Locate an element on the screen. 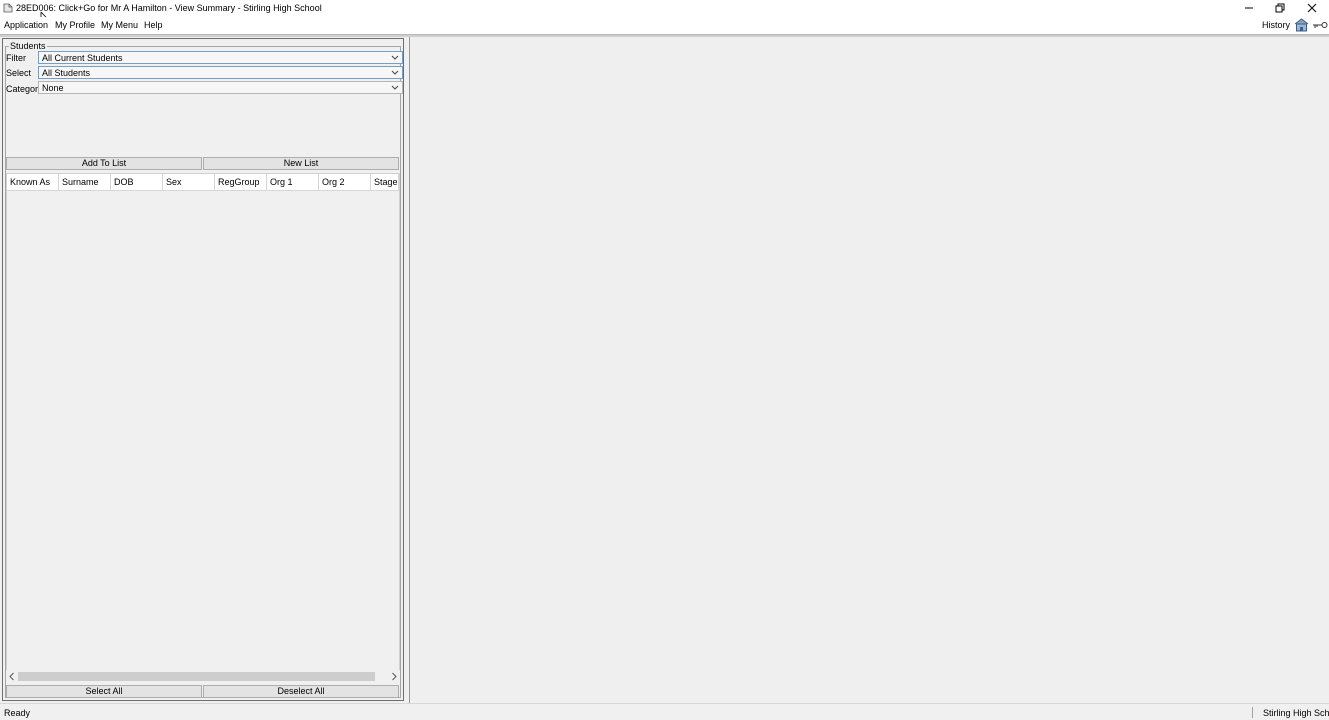 The height and width of the screenshot is (720, 1329). restore-icon is located at coordinates (1280, 8).